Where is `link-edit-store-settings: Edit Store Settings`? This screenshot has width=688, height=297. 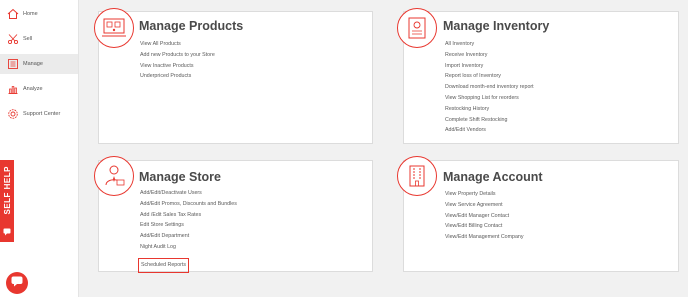
link-edit-store-settings: Edit Store Settings is located at coordinates (188, 225).